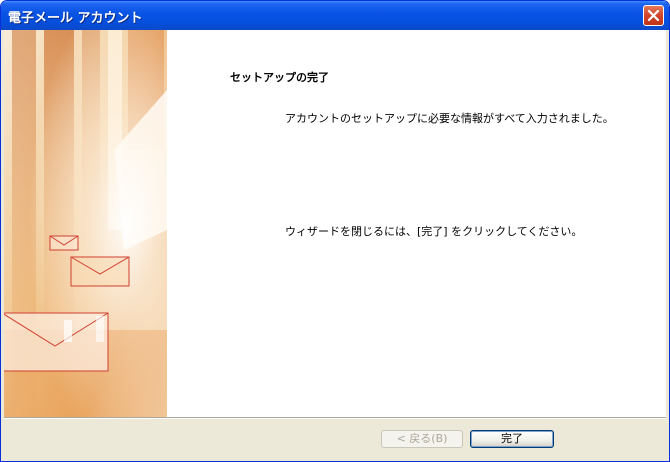  I want to click on info-message: アカウントのセットアップに必要な情報がすべて入力されました。, so click(449, 118).